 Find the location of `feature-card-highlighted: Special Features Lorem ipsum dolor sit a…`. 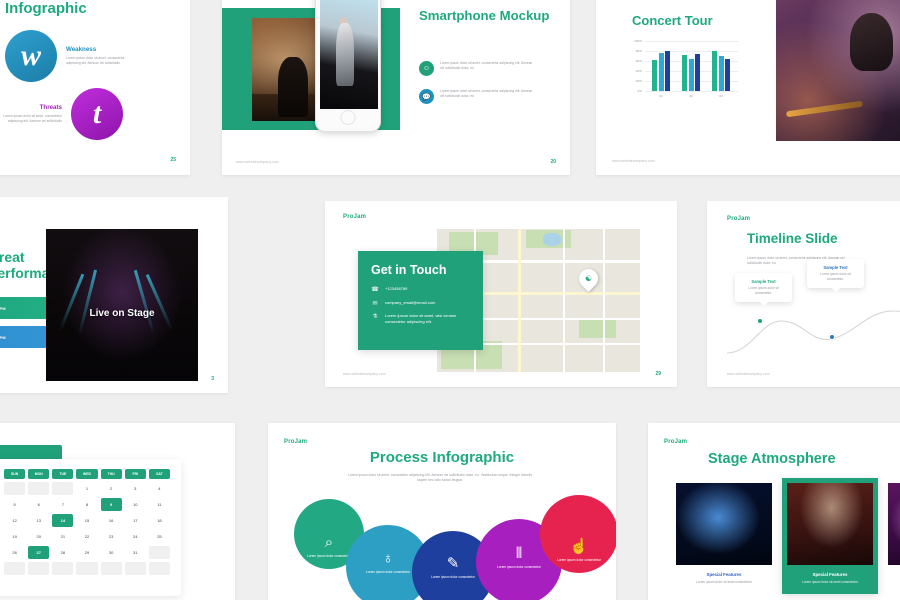

feature-card-highlighted: Special Features Lorem ipsum dolor sit a… is located at coordinates (830, 536).